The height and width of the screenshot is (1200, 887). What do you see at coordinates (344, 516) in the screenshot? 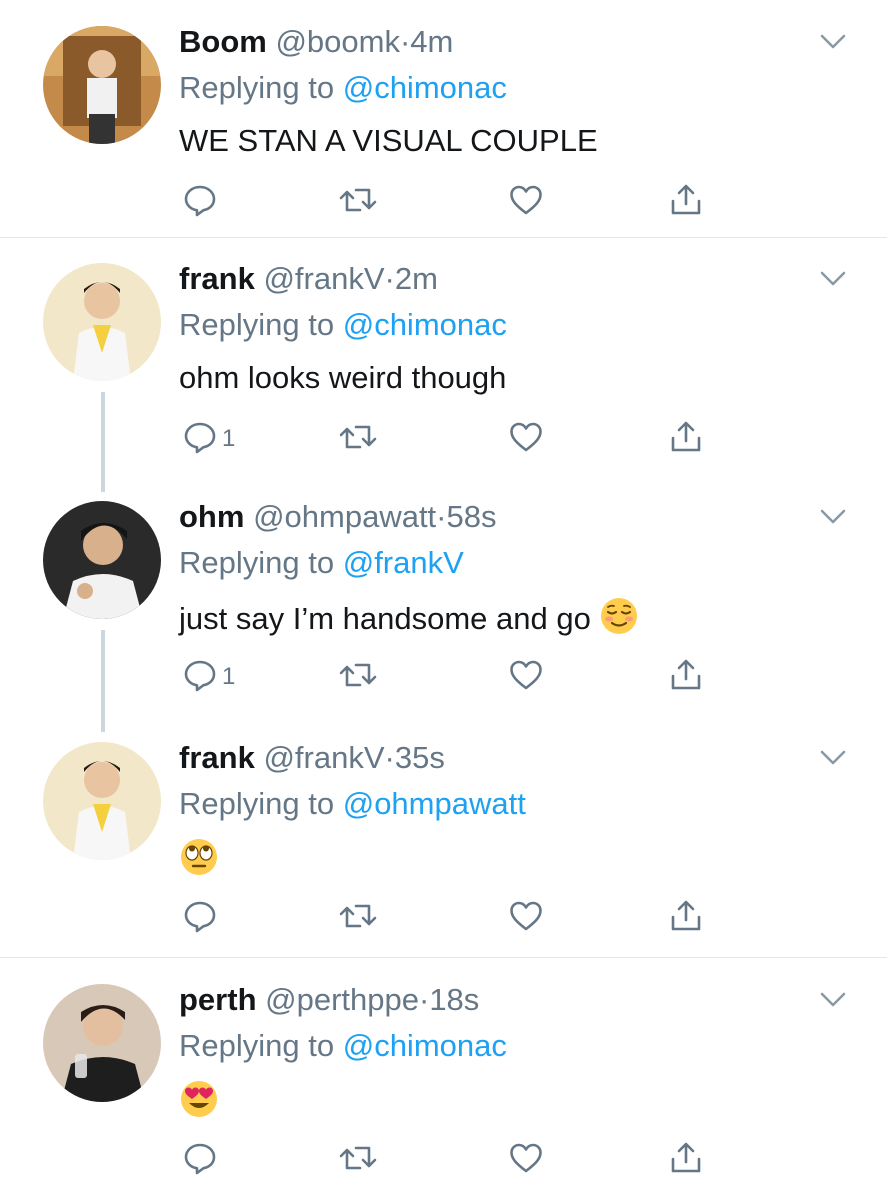
I see `user-handle: @ohmpawatt` at bounding box center [344, 516].